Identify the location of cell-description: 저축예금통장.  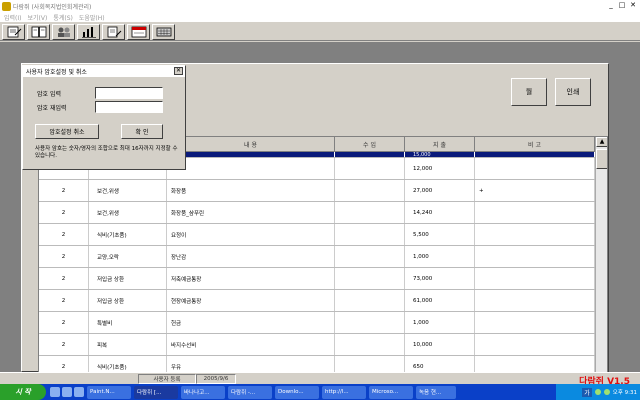
(251, 278).